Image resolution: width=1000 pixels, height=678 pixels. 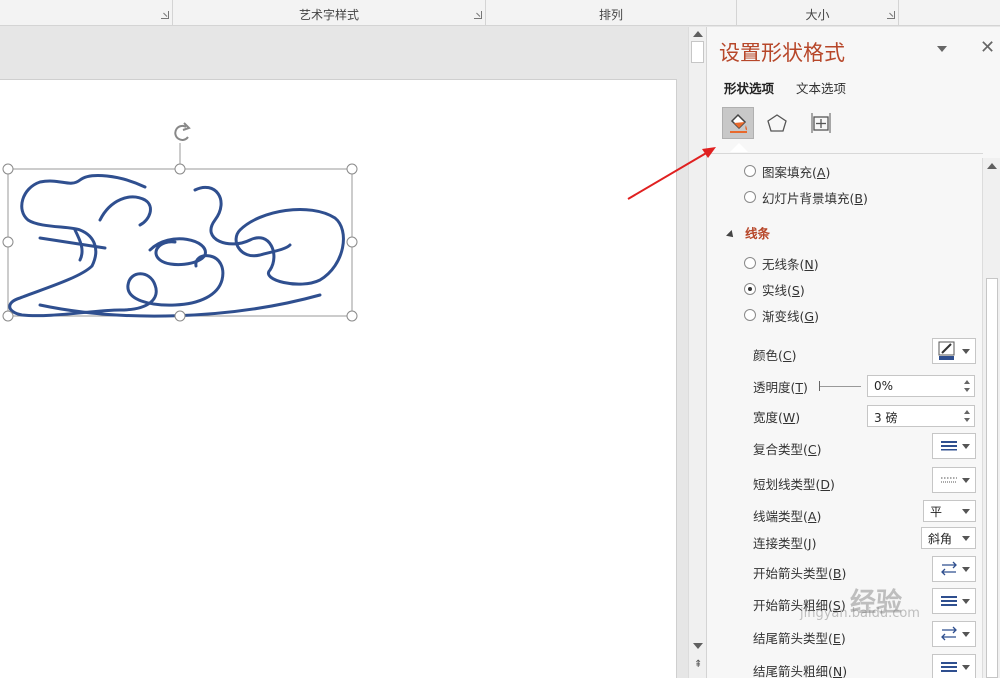 I want to click on option-label: 图案填充, so click(x=787, y=172).